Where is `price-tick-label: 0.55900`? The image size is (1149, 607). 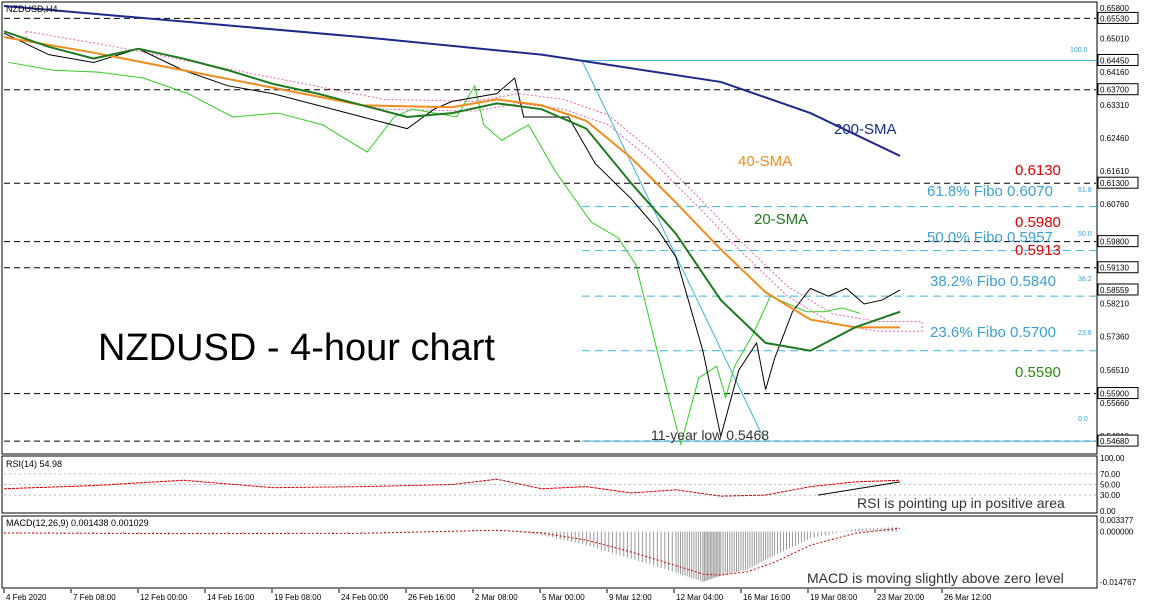
price-tick-label: 0.55900 is located at coordinates (1114, 394).